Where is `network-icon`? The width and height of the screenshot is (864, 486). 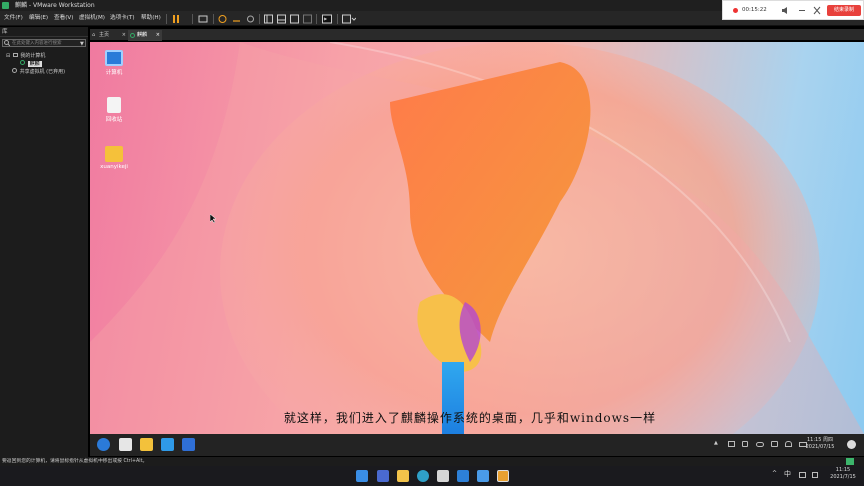
network-icon is located at coordinates (731, 444).